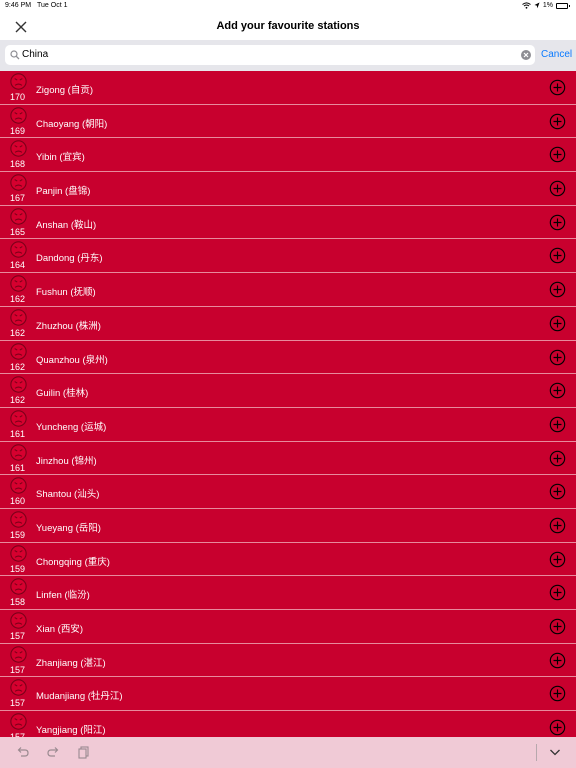 This screenshot has width=576, height=768. I want to click on station-name: Anshan (鞍山), so click(66, 225).